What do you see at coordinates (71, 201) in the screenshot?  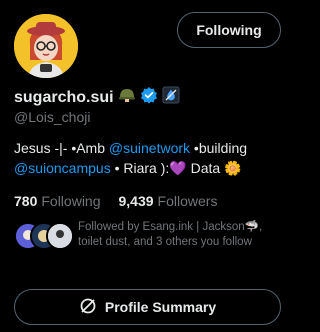 I see `following-label: Following` at bounding box center [71, 201].